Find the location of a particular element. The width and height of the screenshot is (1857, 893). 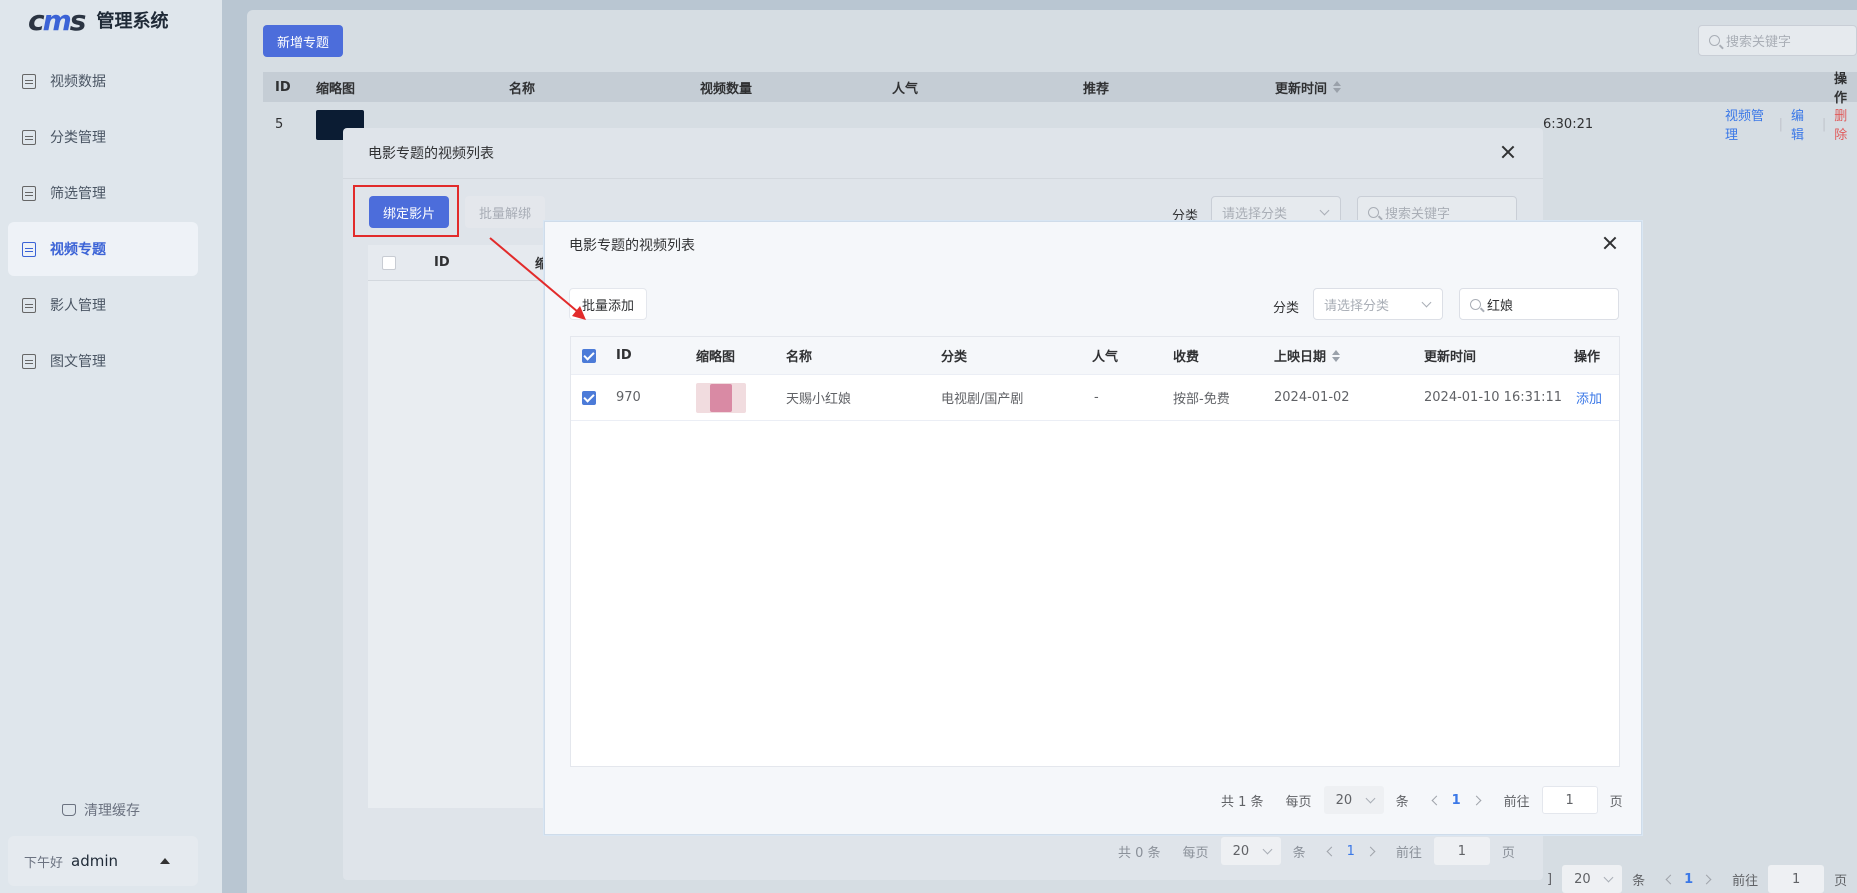

annotation-arrow is located at coordinates (537, 278).